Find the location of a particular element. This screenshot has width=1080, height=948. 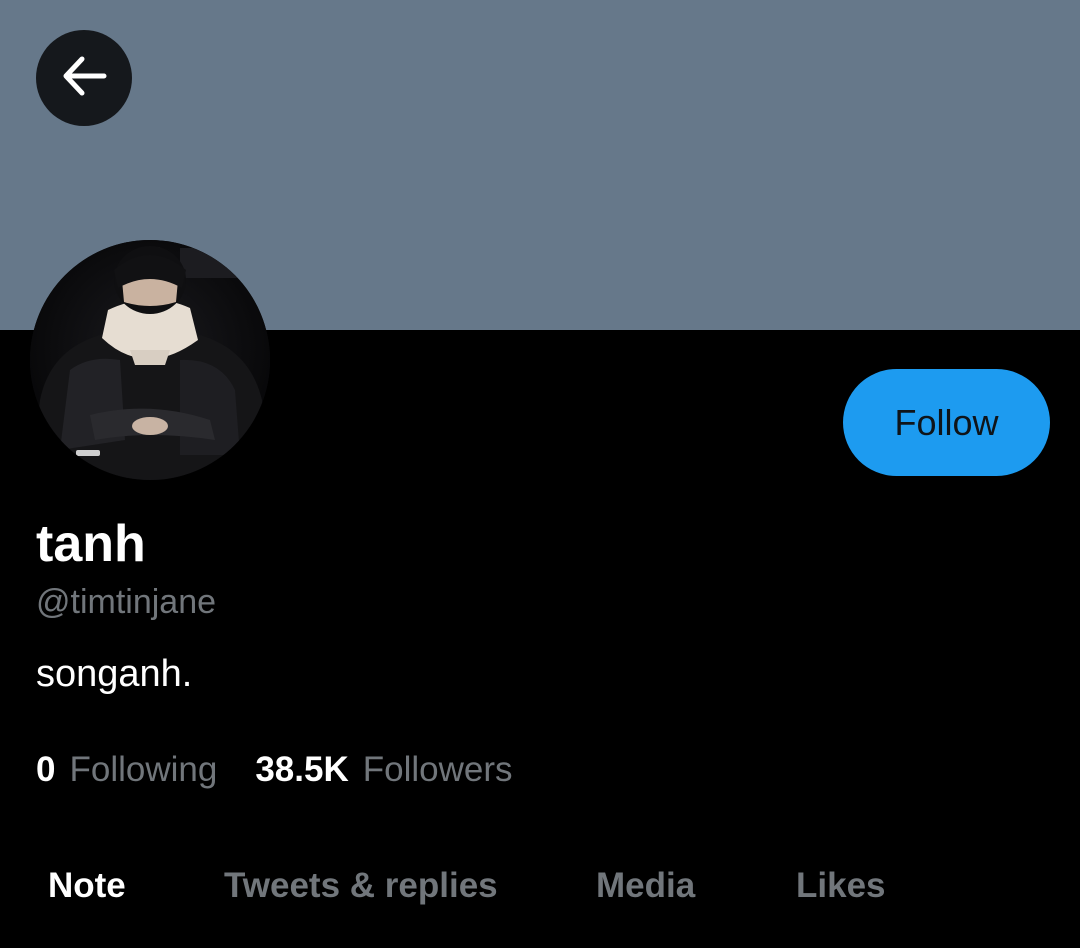

followers-label: Followers is located at coordinates (437, 769).